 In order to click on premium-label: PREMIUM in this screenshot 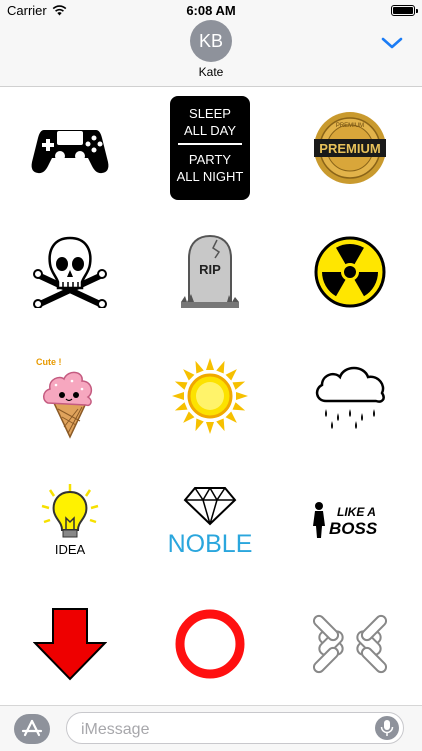, I will do `click(349, 148)`.